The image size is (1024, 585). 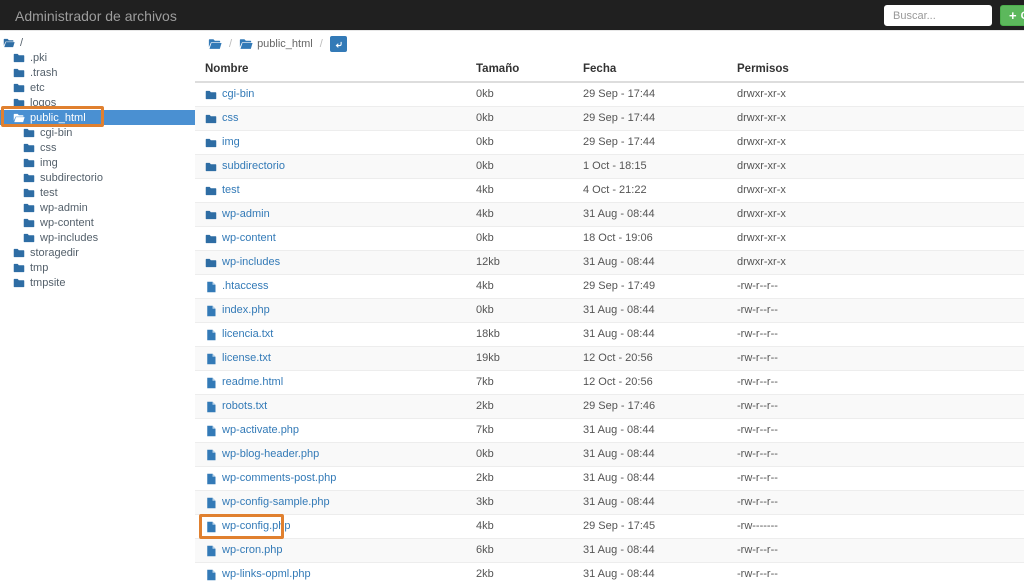 I want to click on create-button: + Cr, so click(x=1012, y=15).